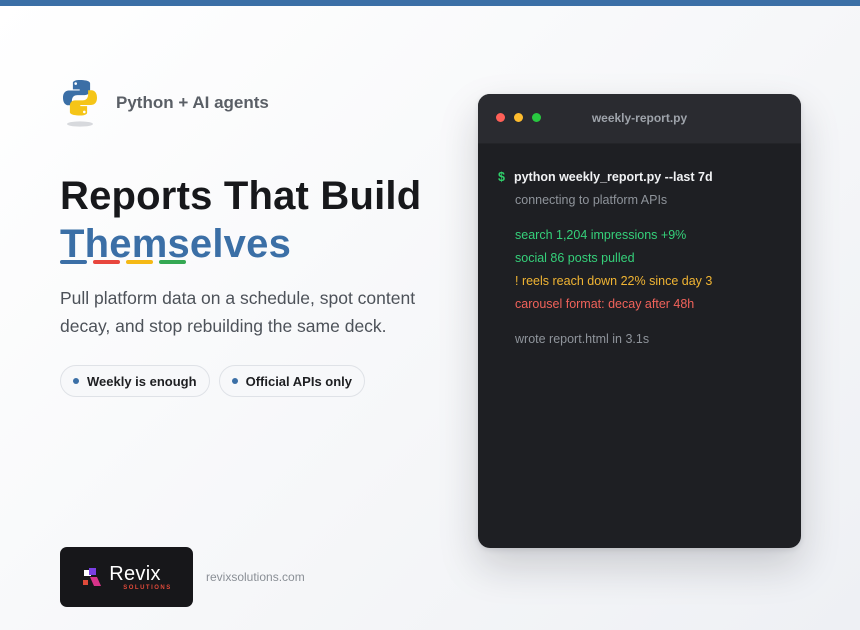  What do you see at coordinates (299, 381) in the screenshot?
I see `pill-label: Official APIs only` at bounding box center [299, 381].